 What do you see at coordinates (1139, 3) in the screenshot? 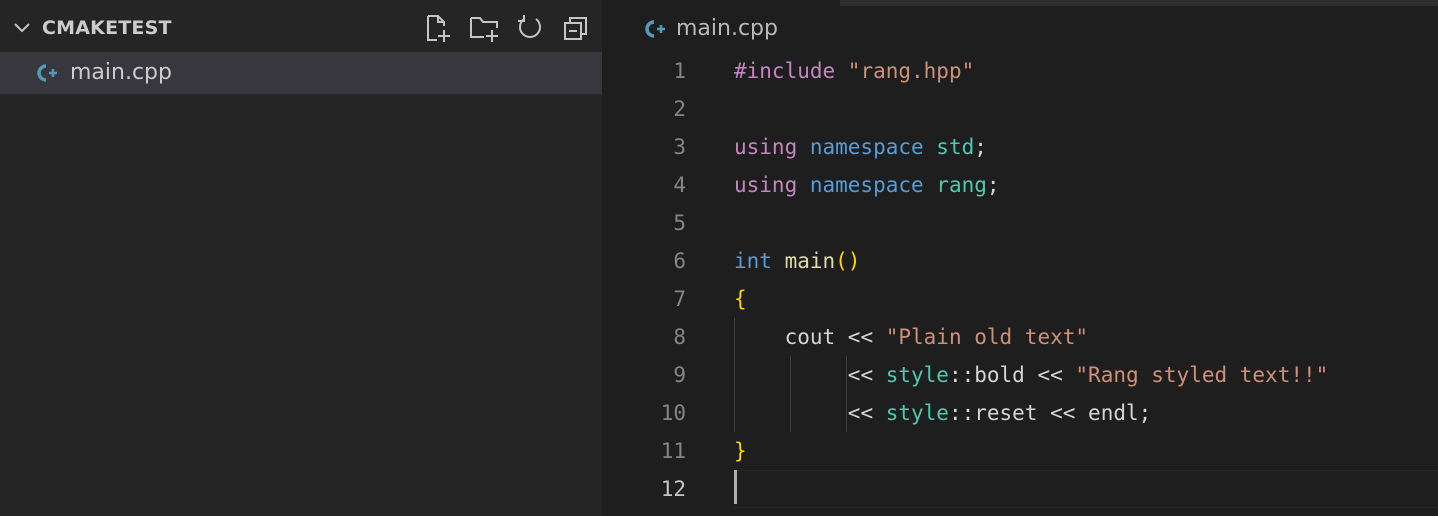
I see `tab-bar-strip` at bounding box center [1139, 3].